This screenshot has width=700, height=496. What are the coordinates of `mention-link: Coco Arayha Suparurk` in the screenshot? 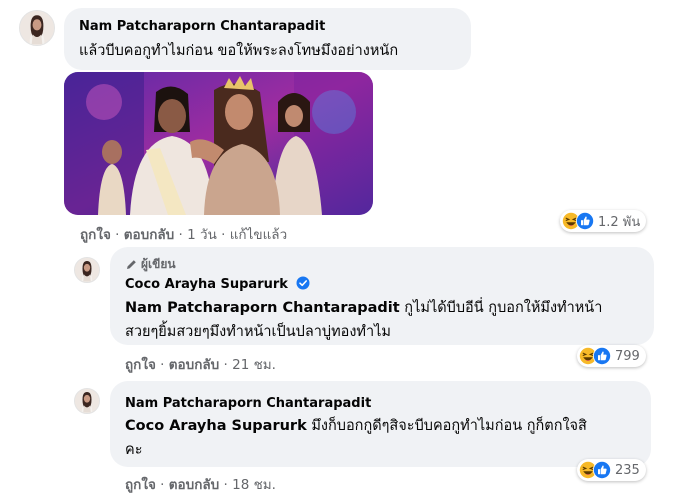 It's located at (216, 426).